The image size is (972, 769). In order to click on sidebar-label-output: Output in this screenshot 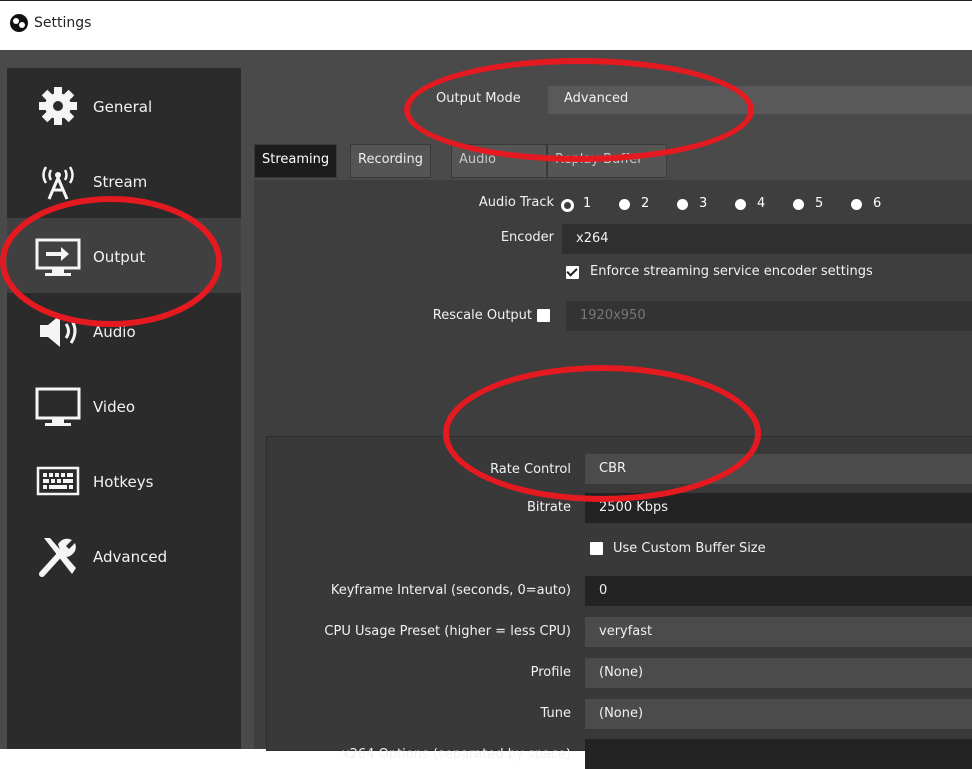, I will do `click(119, 257)`.